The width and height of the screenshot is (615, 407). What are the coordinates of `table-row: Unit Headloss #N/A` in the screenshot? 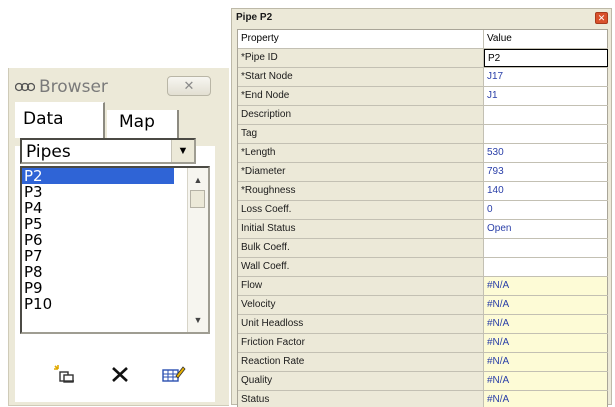 It's located at (423, 324).